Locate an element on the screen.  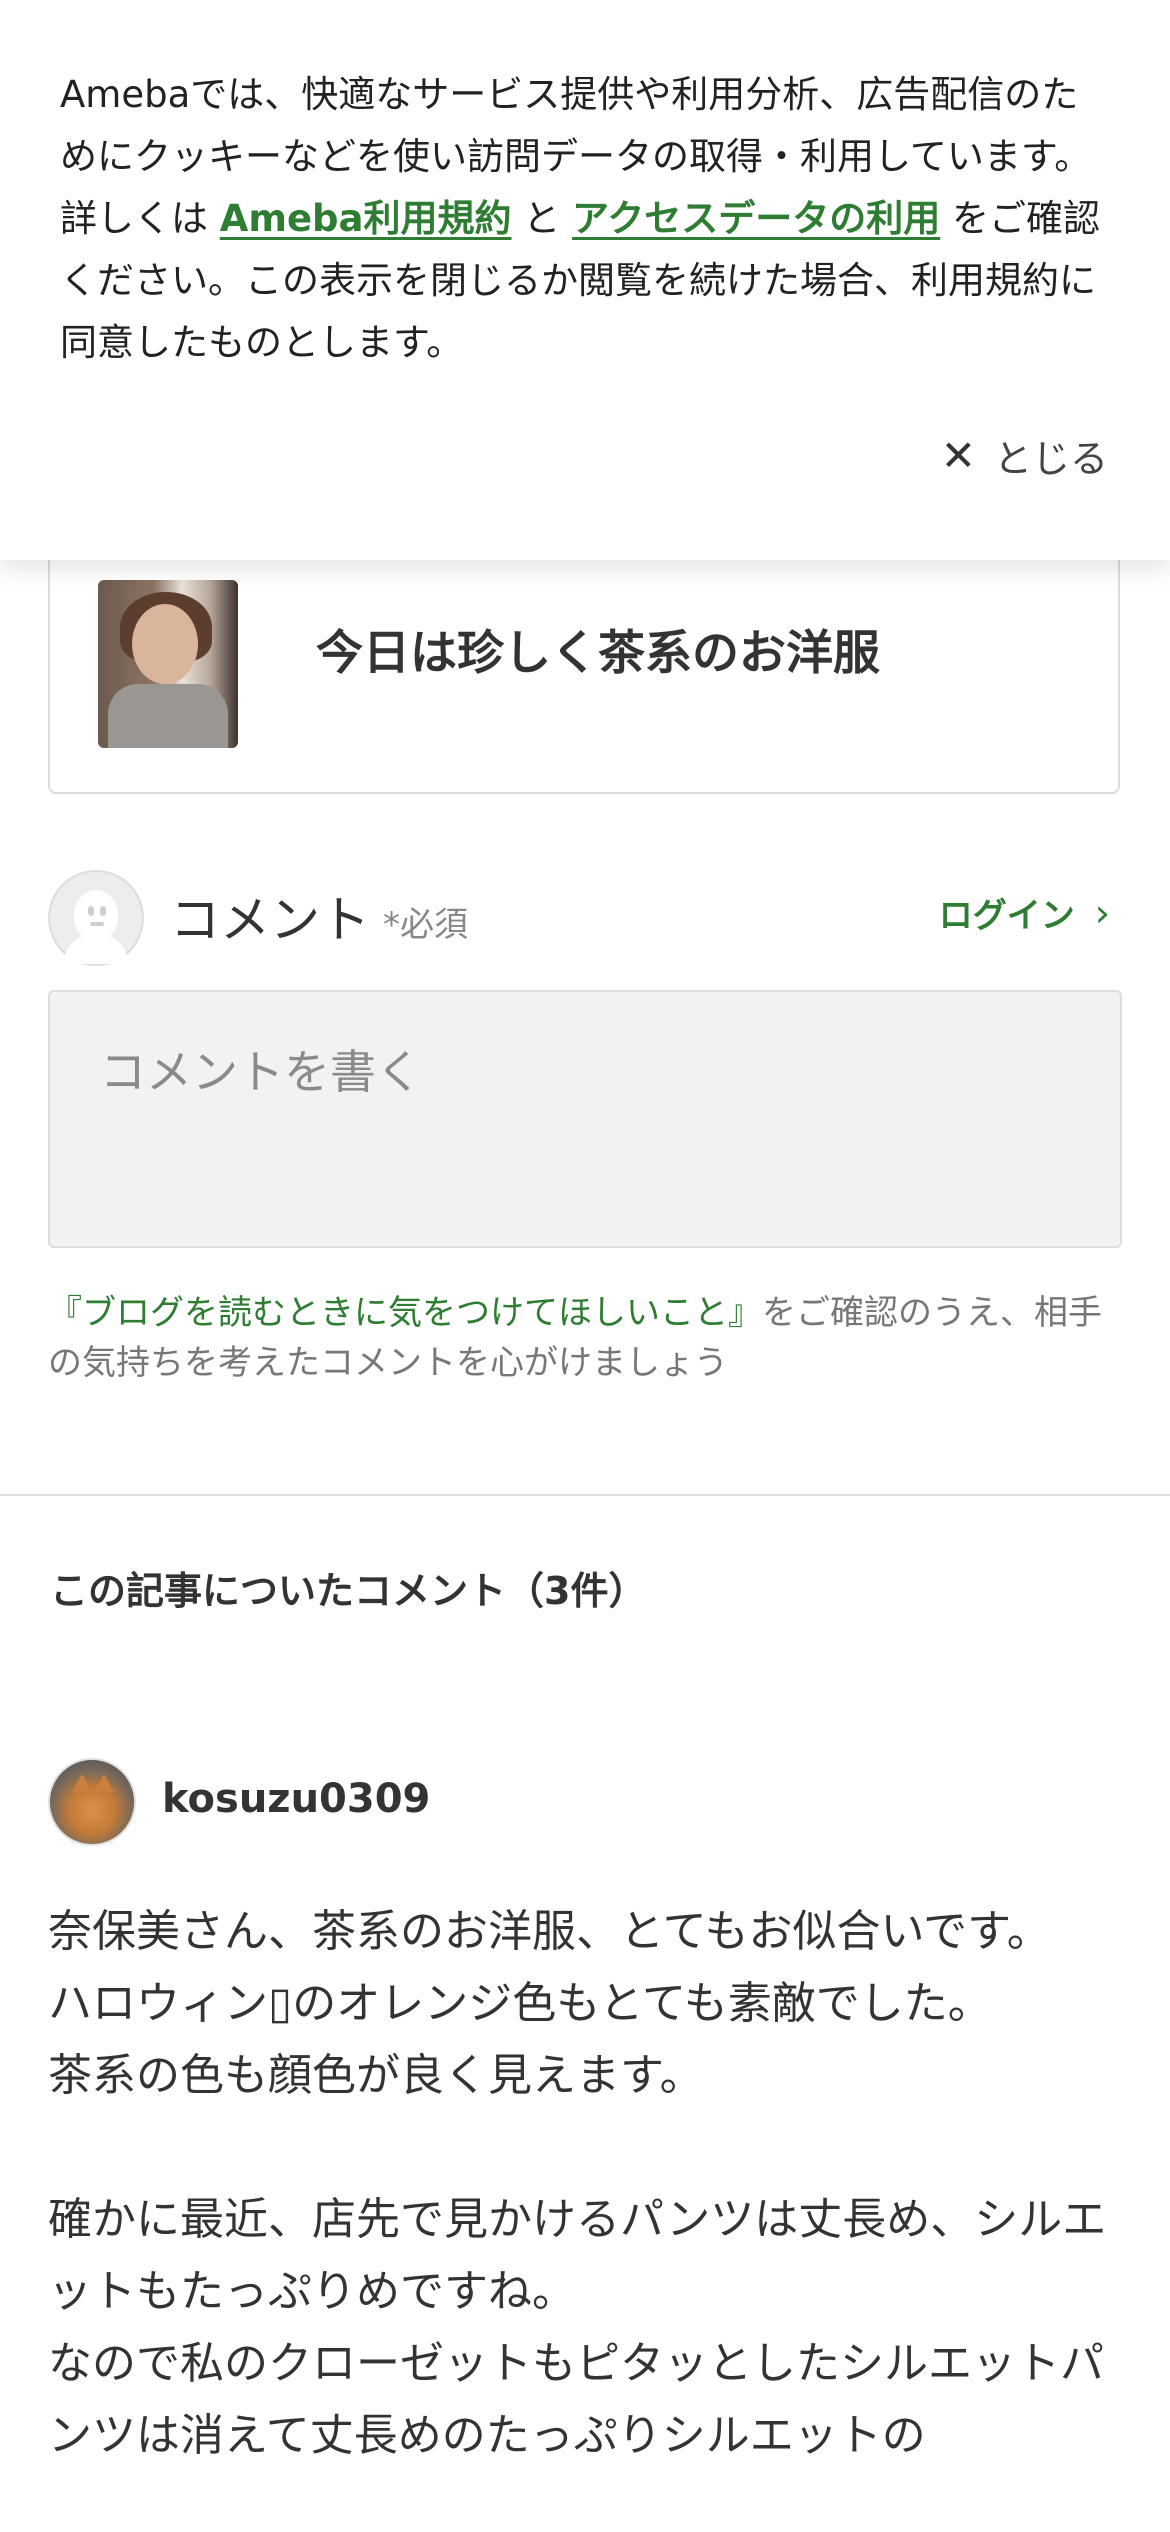
default-avatar-icon is located at coordinates (96, 918).